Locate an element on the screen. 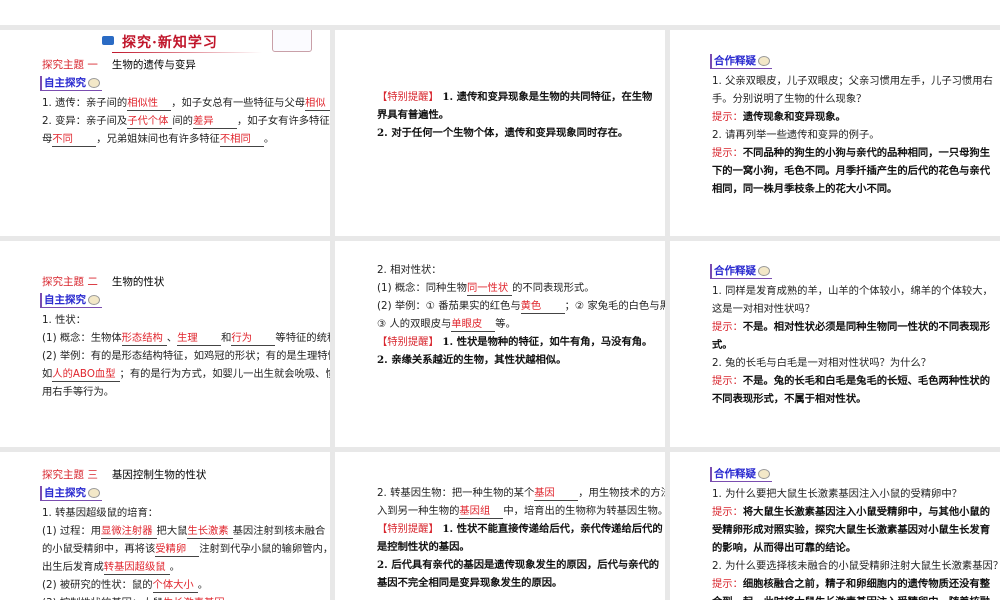 This screenshot has height=600, width=1000. text-line: (1) 过程：用显微注射器 把大鼠生长激素 基因注射到核未融合 is located at coordinates (183, 531).